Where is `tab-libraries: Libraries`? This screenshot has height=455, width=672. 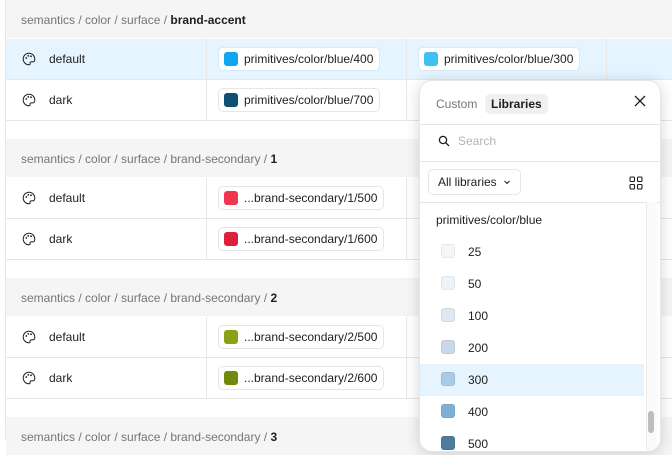
tab-libraries: Libraries is located at coordinates (516, 104).